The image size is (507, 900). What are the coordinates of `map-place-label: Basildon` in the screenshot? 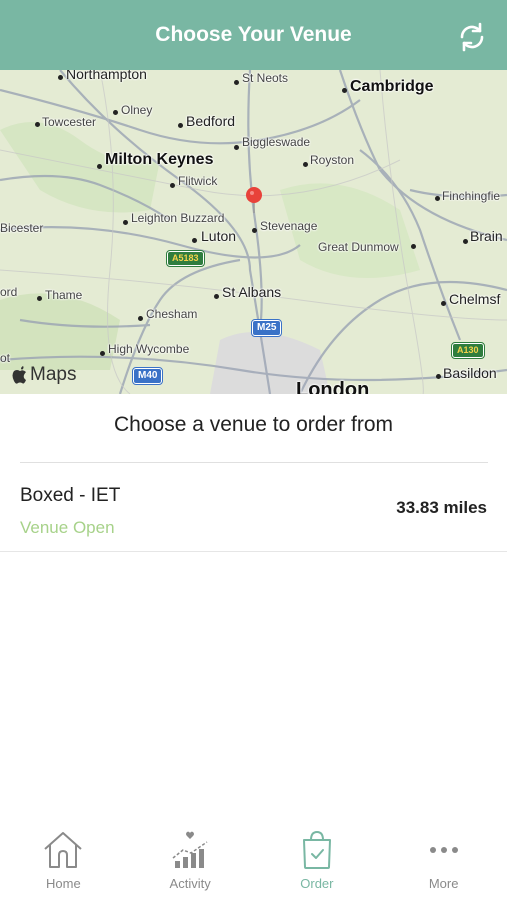 It's located at (470, 373).